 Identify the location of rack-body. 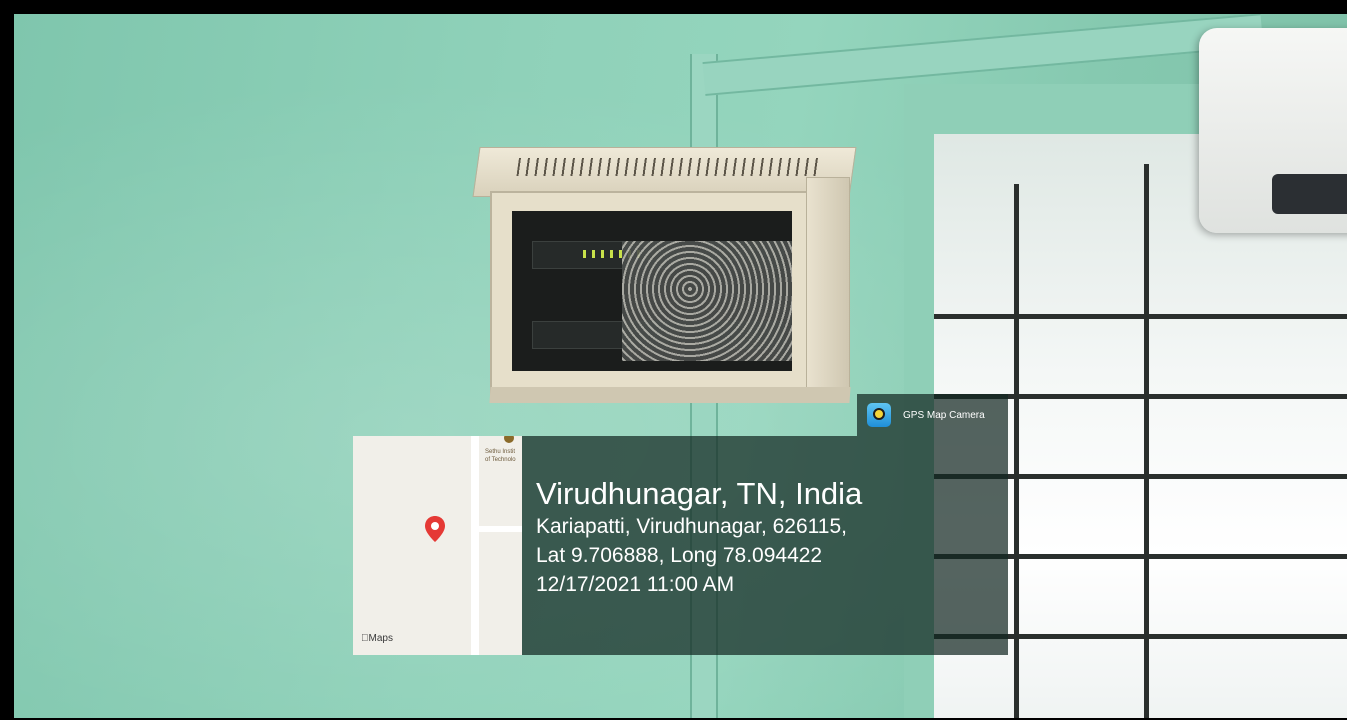
(652, 293).